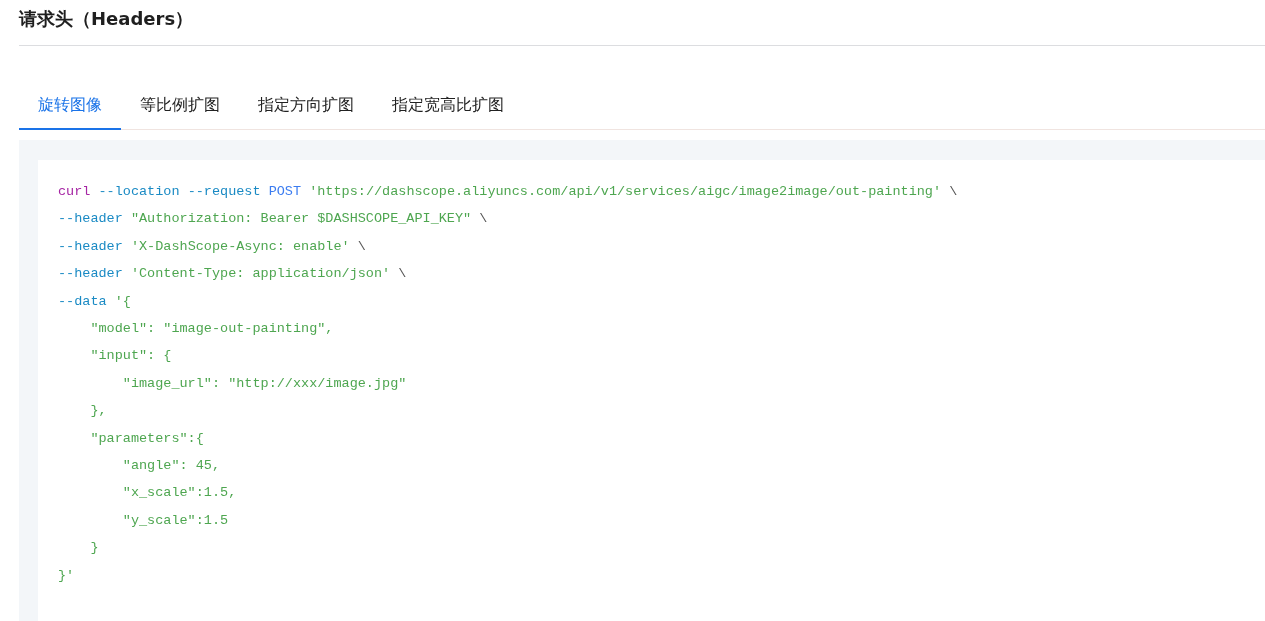  What do you see at coordinates (70, 108) in the screenshot?
I see `tab: 旋转图像` at bounding box center [70, 108].